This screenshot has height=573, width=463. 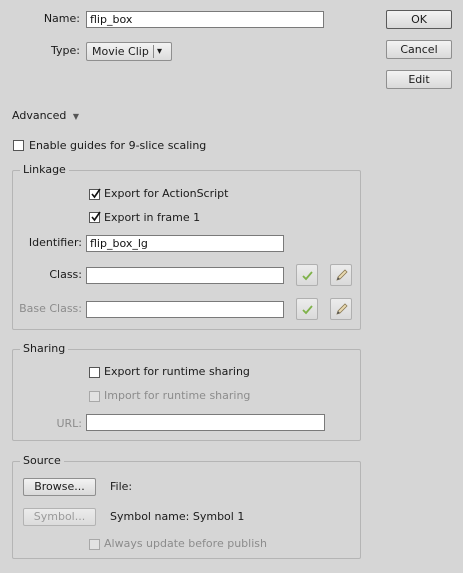 I want to click on export-actionscript-checkbox, so click(x=95, y=194).